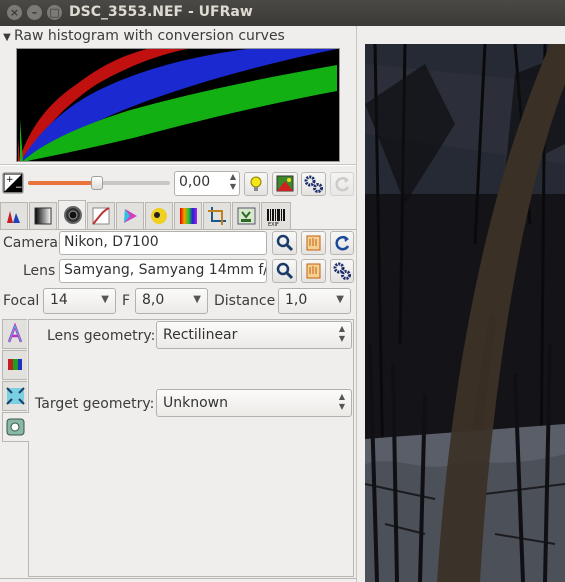 This screenshot has height=582, width=565. I want to click on tca-icon, so click(15, 364).